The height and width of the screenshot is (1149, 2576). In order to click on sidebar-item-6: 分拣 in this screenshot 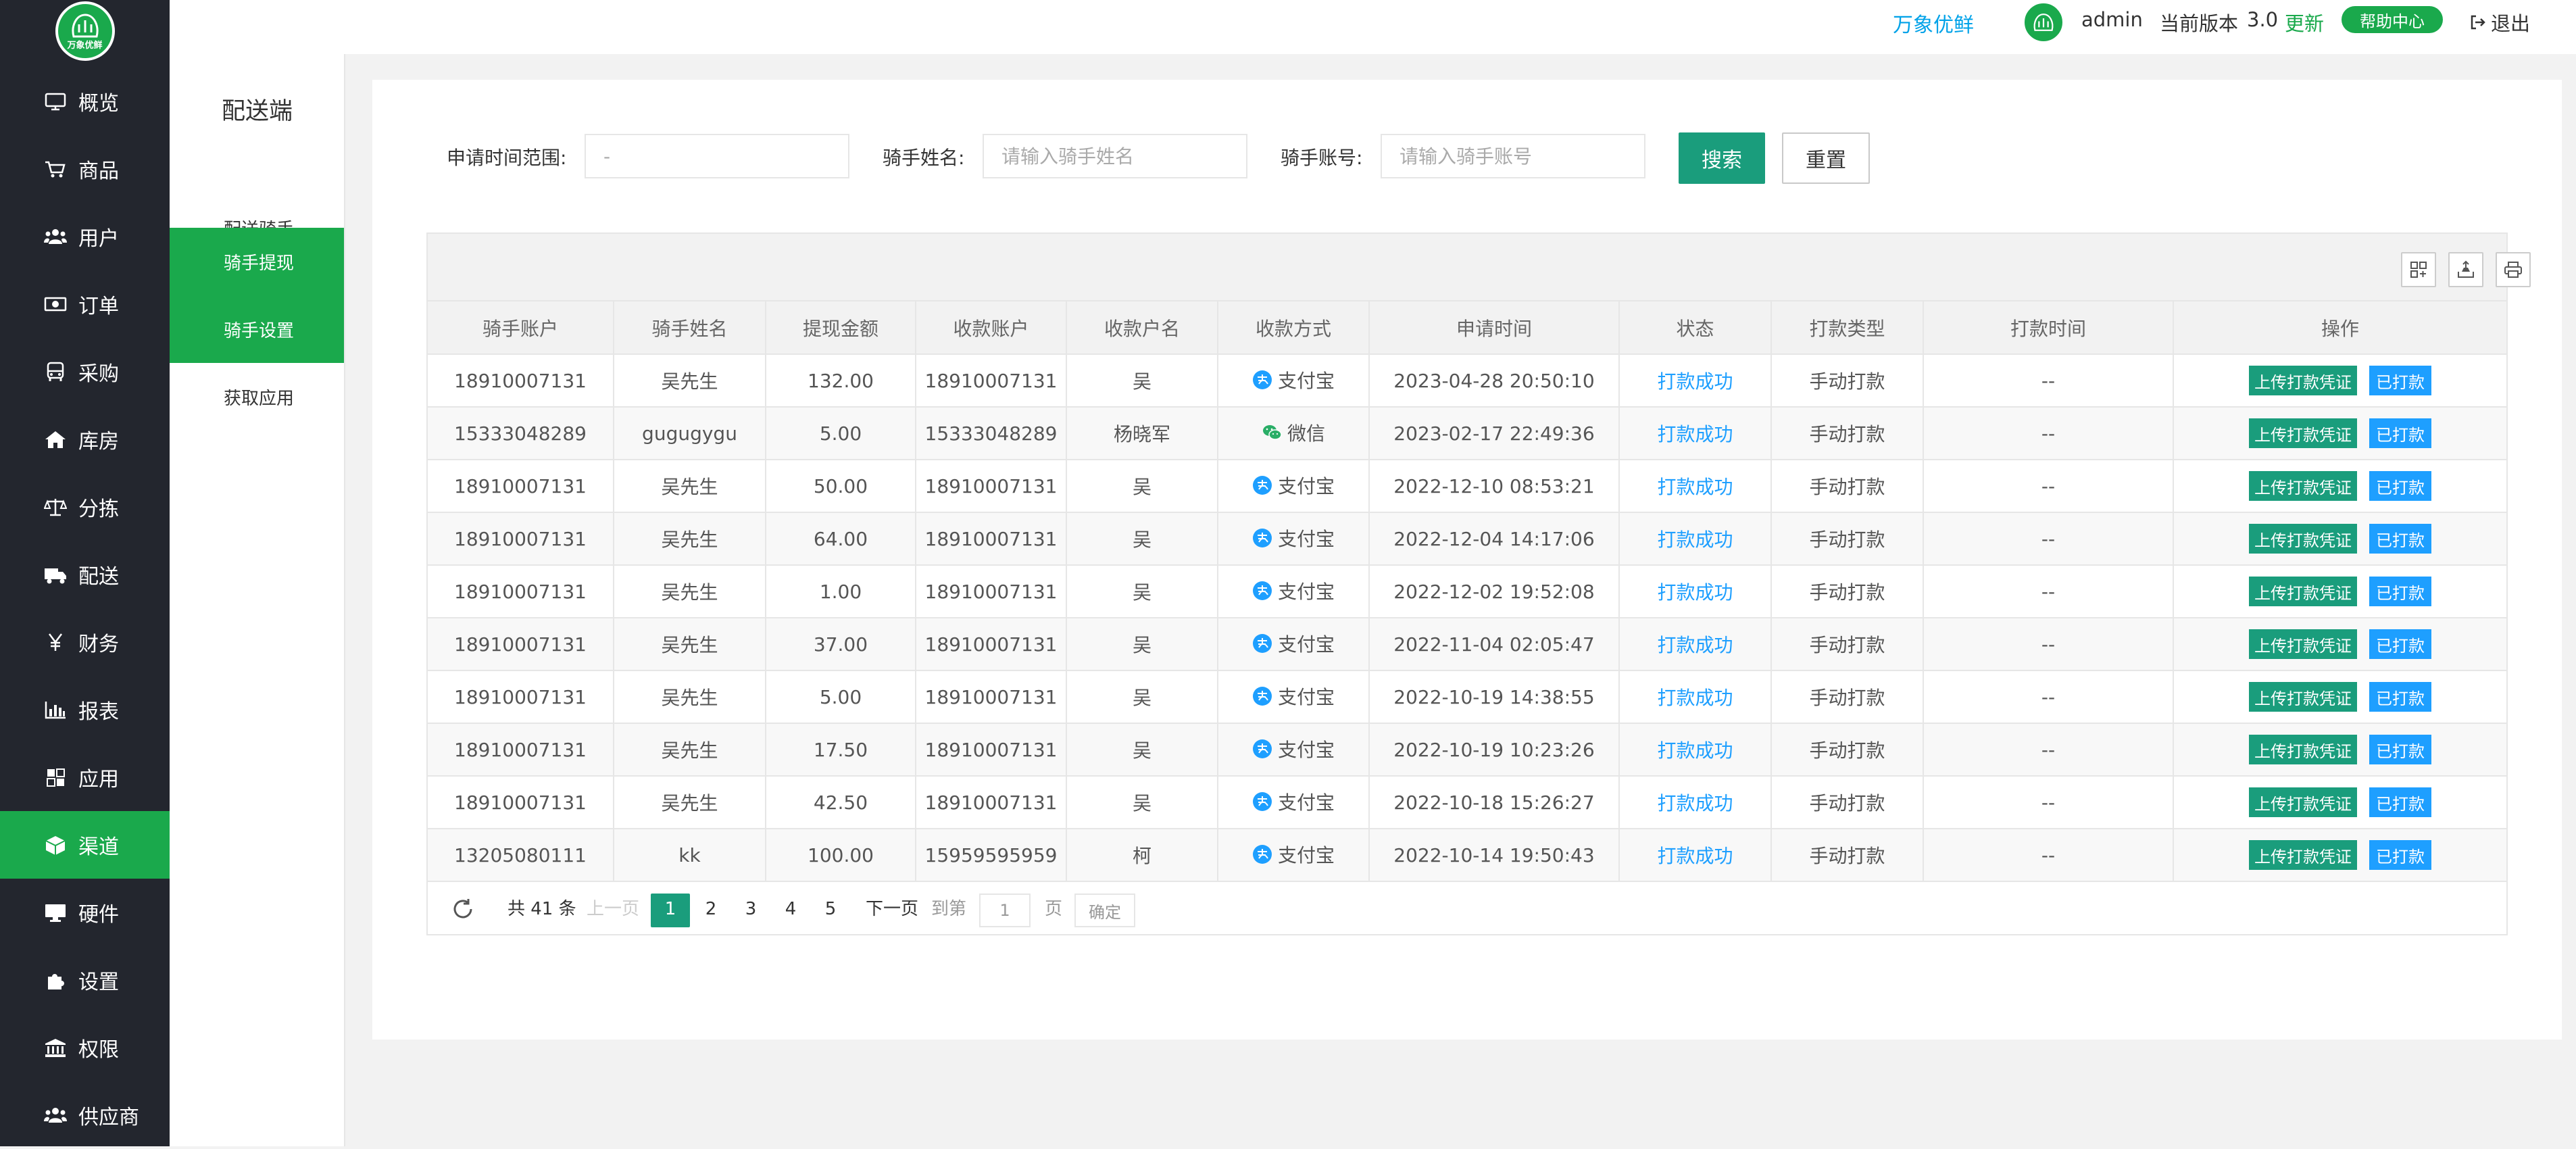, I will do `click(85, 507)`.